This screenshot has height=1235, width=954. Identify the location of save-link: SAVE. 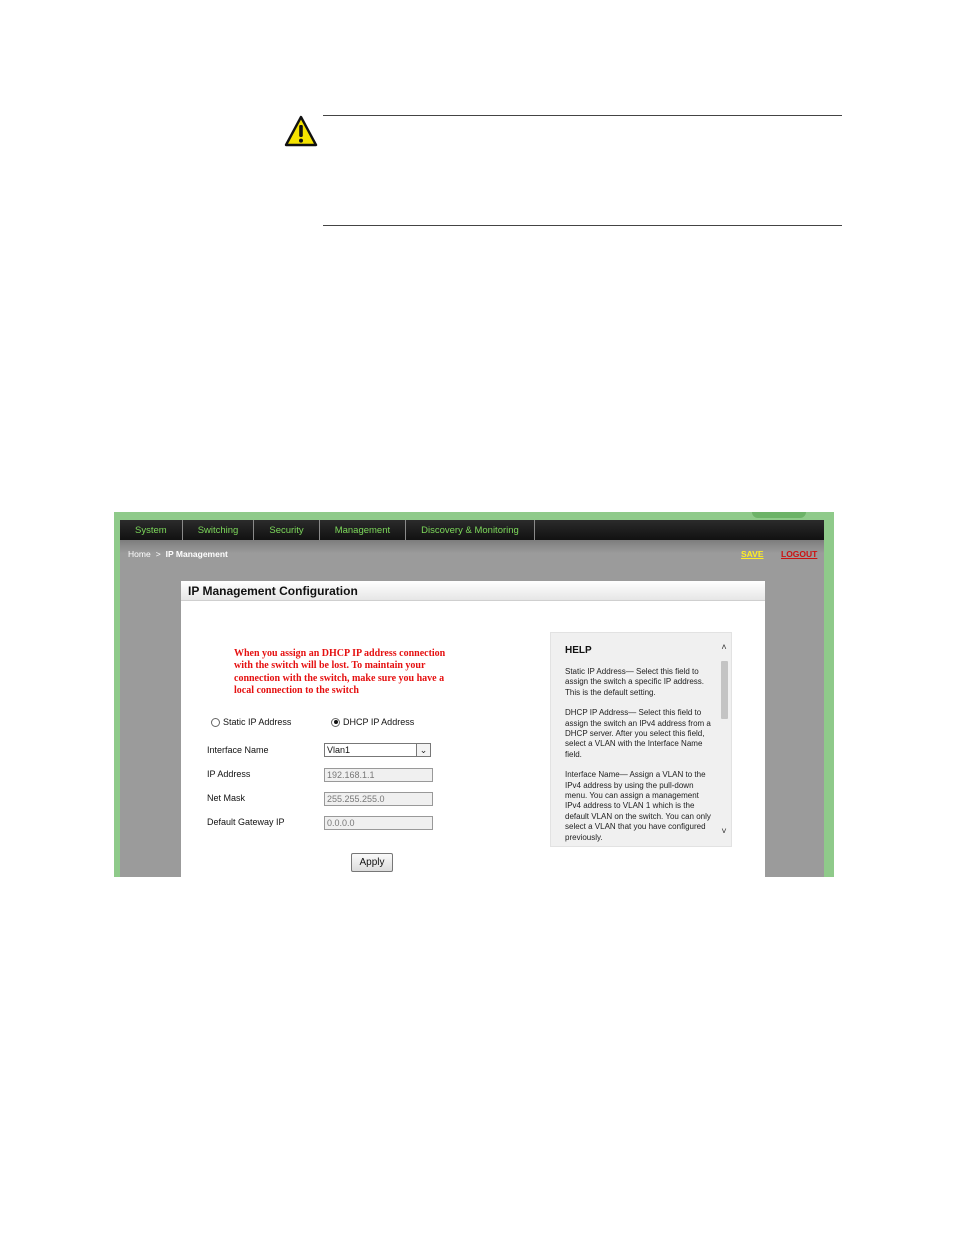
(752, 554).